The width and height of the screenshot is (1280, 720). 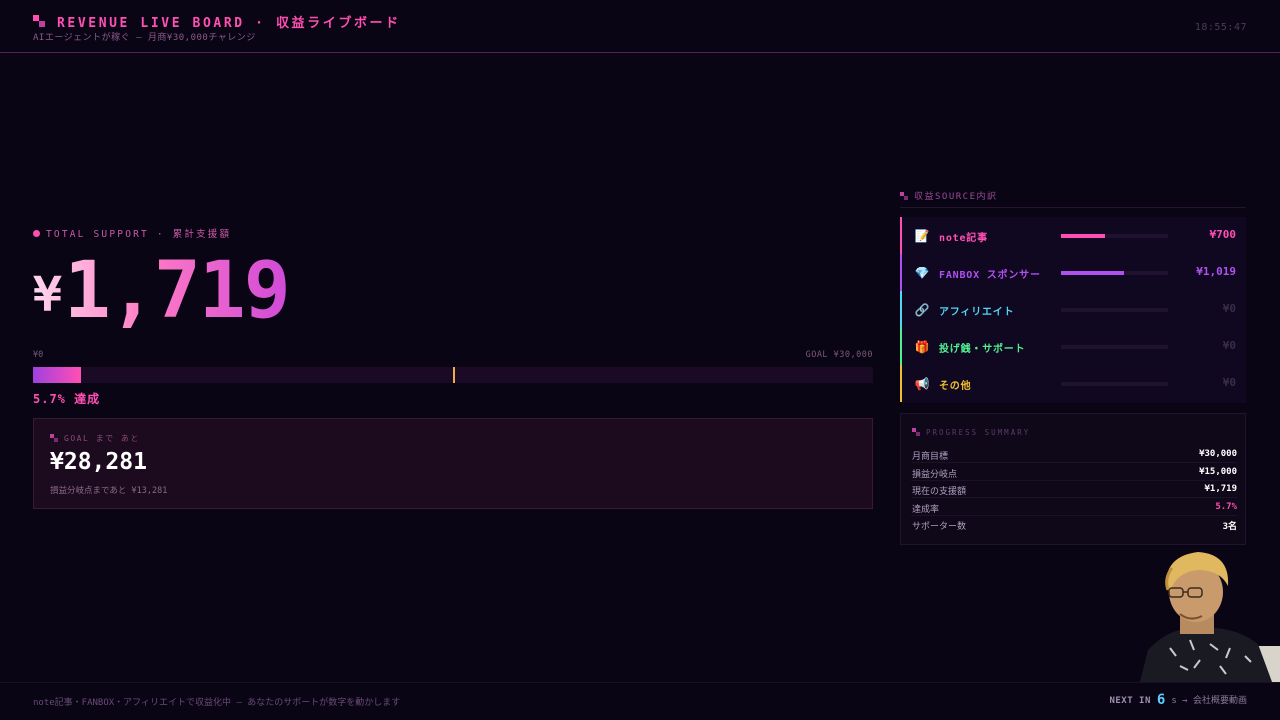 I want to click on source-row: 📝 note記事 ¥700, so click(x=1073, y=235).